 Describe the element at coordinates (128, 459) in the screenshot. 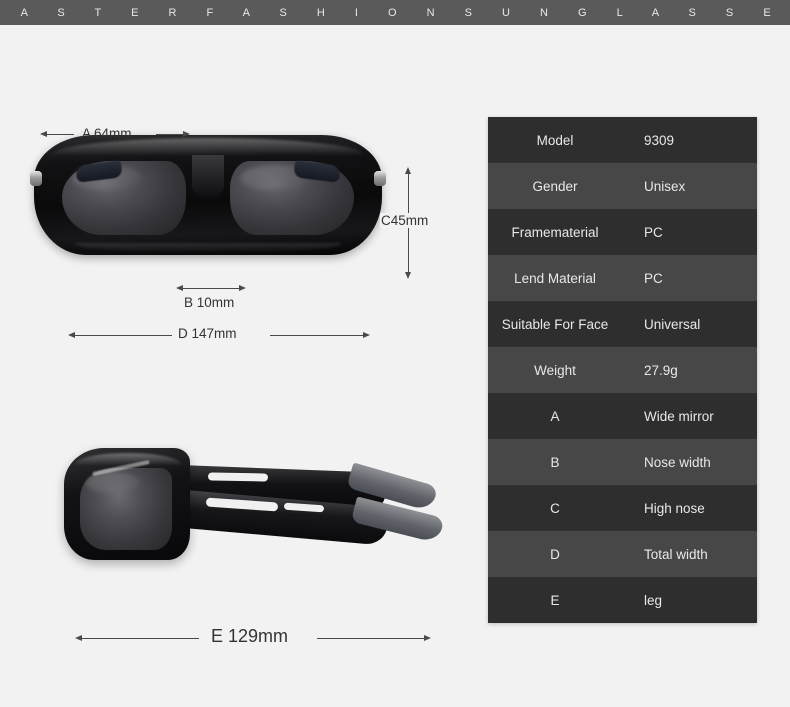

I see `side-brow-highlight` at that location.